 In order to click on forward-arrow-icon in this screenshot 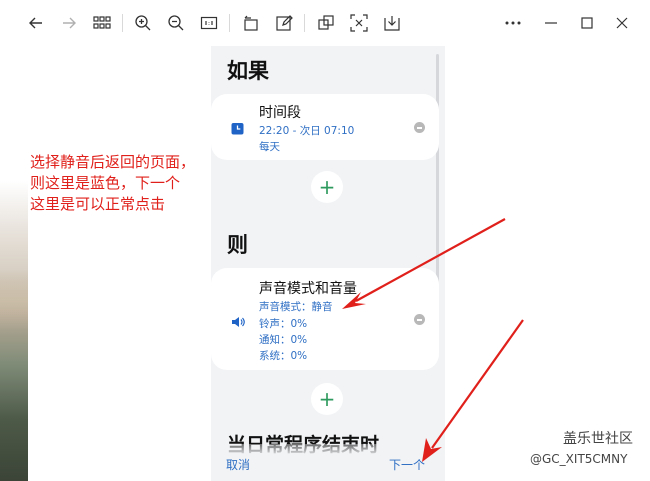, I will do `click(69, 23)`.